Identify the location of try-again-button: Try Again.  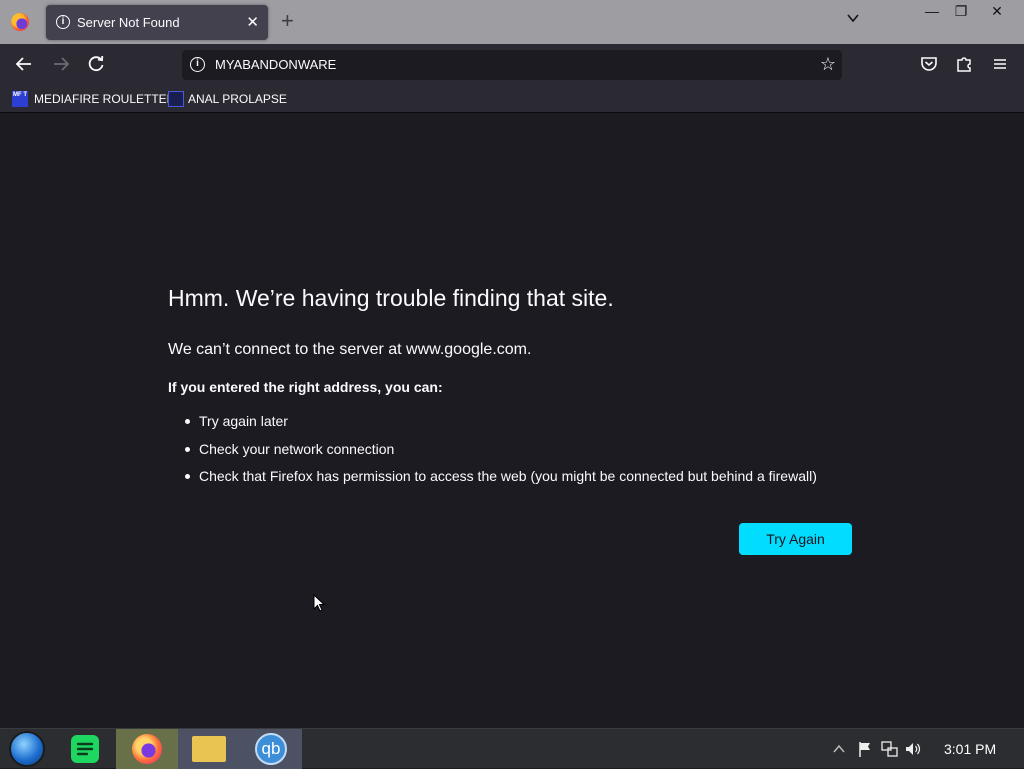
(795, 539).